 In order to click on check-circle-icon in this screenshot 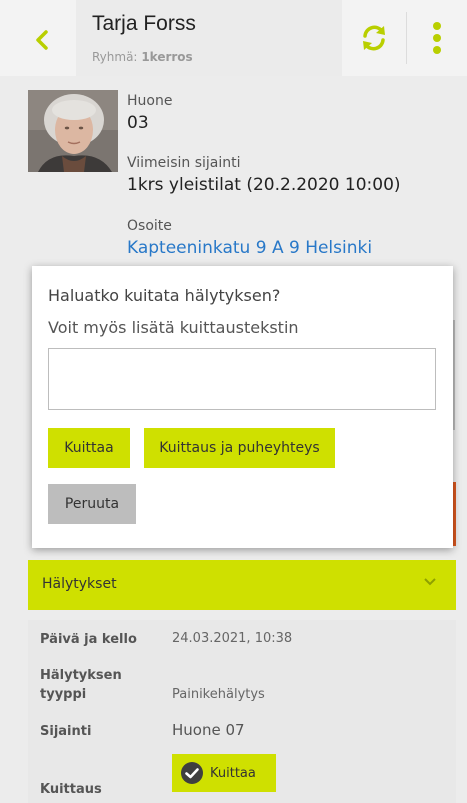, I will do `click(192, 773)`.